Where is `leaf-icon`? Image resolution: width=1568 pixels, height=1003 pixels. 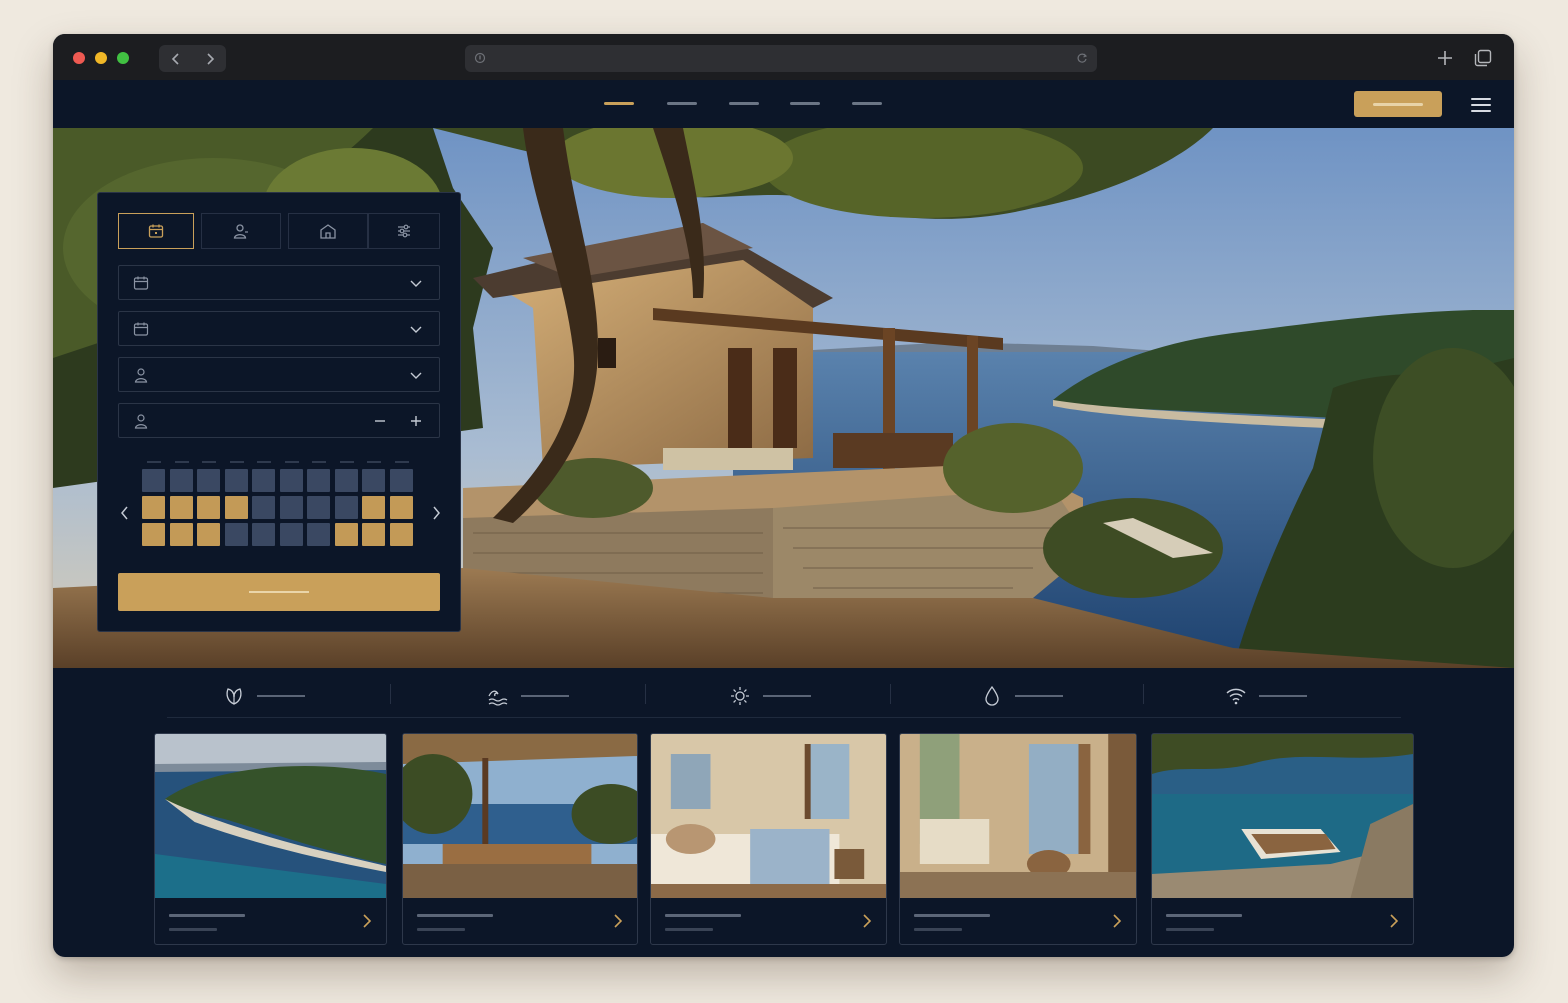 leaf-icon is located at coordinates (234, 696).